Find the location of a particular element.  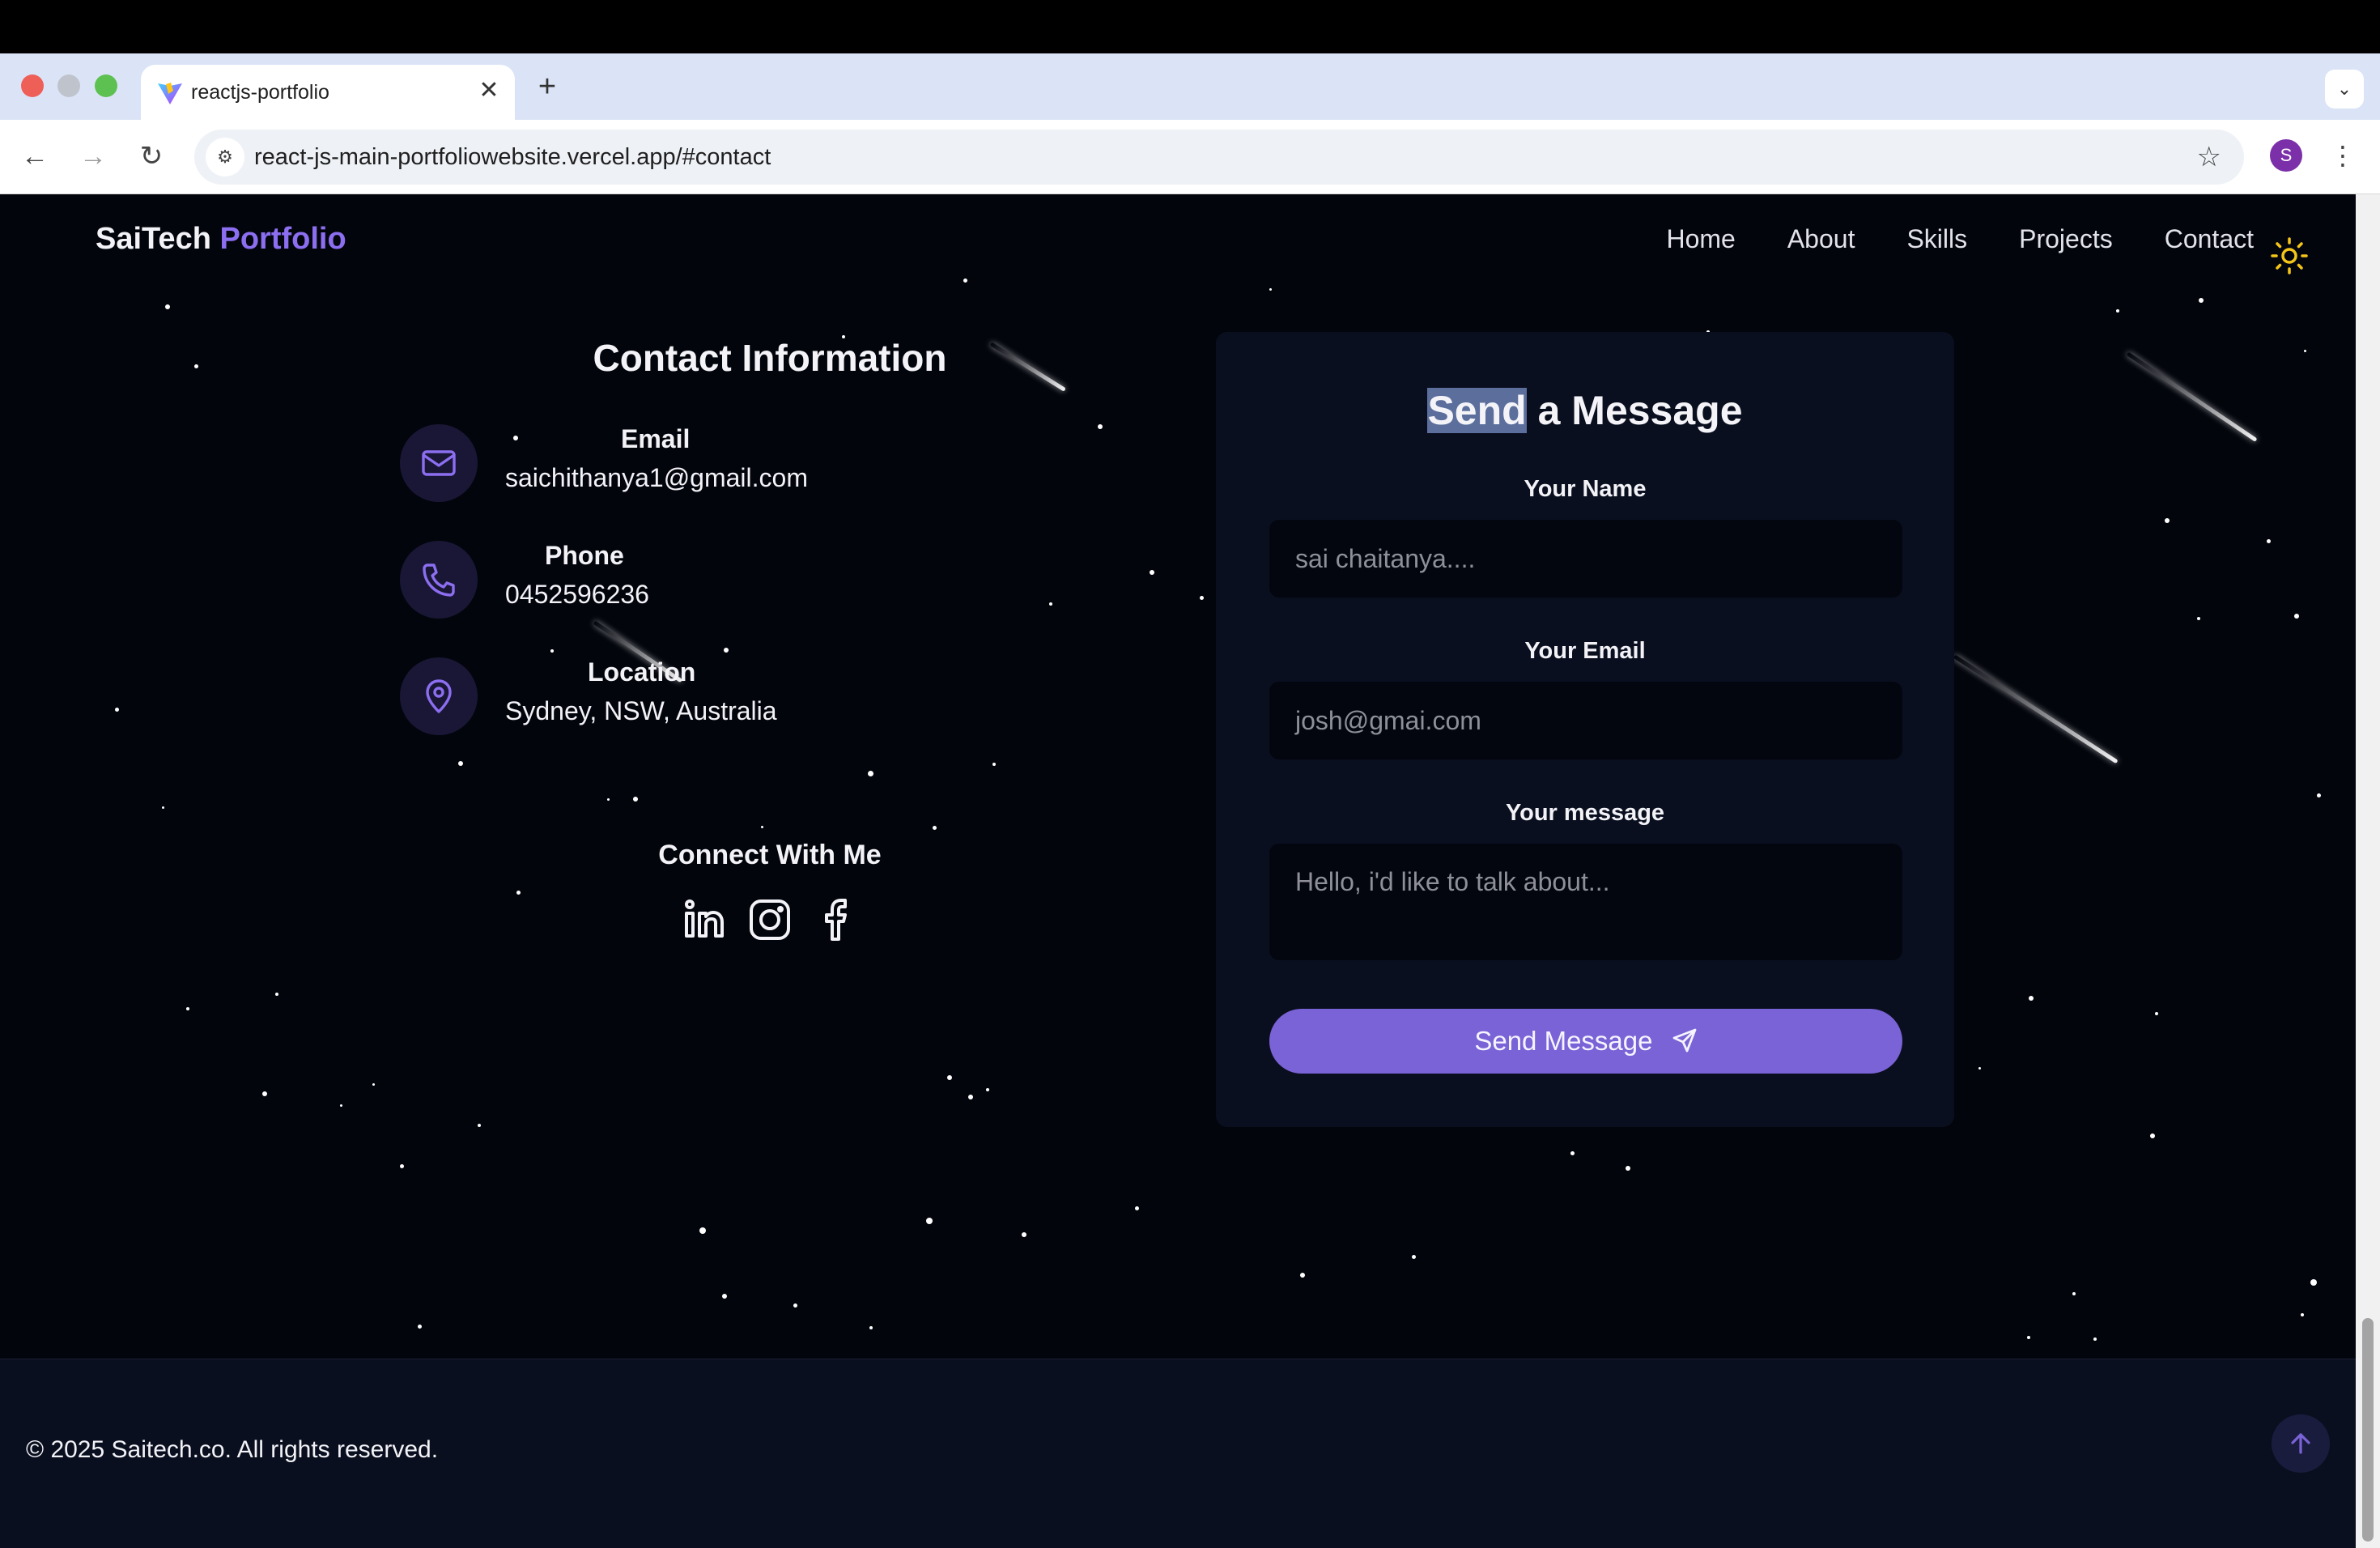

tab-title: reactjs-portfolio is located at coordinates (260, 92).